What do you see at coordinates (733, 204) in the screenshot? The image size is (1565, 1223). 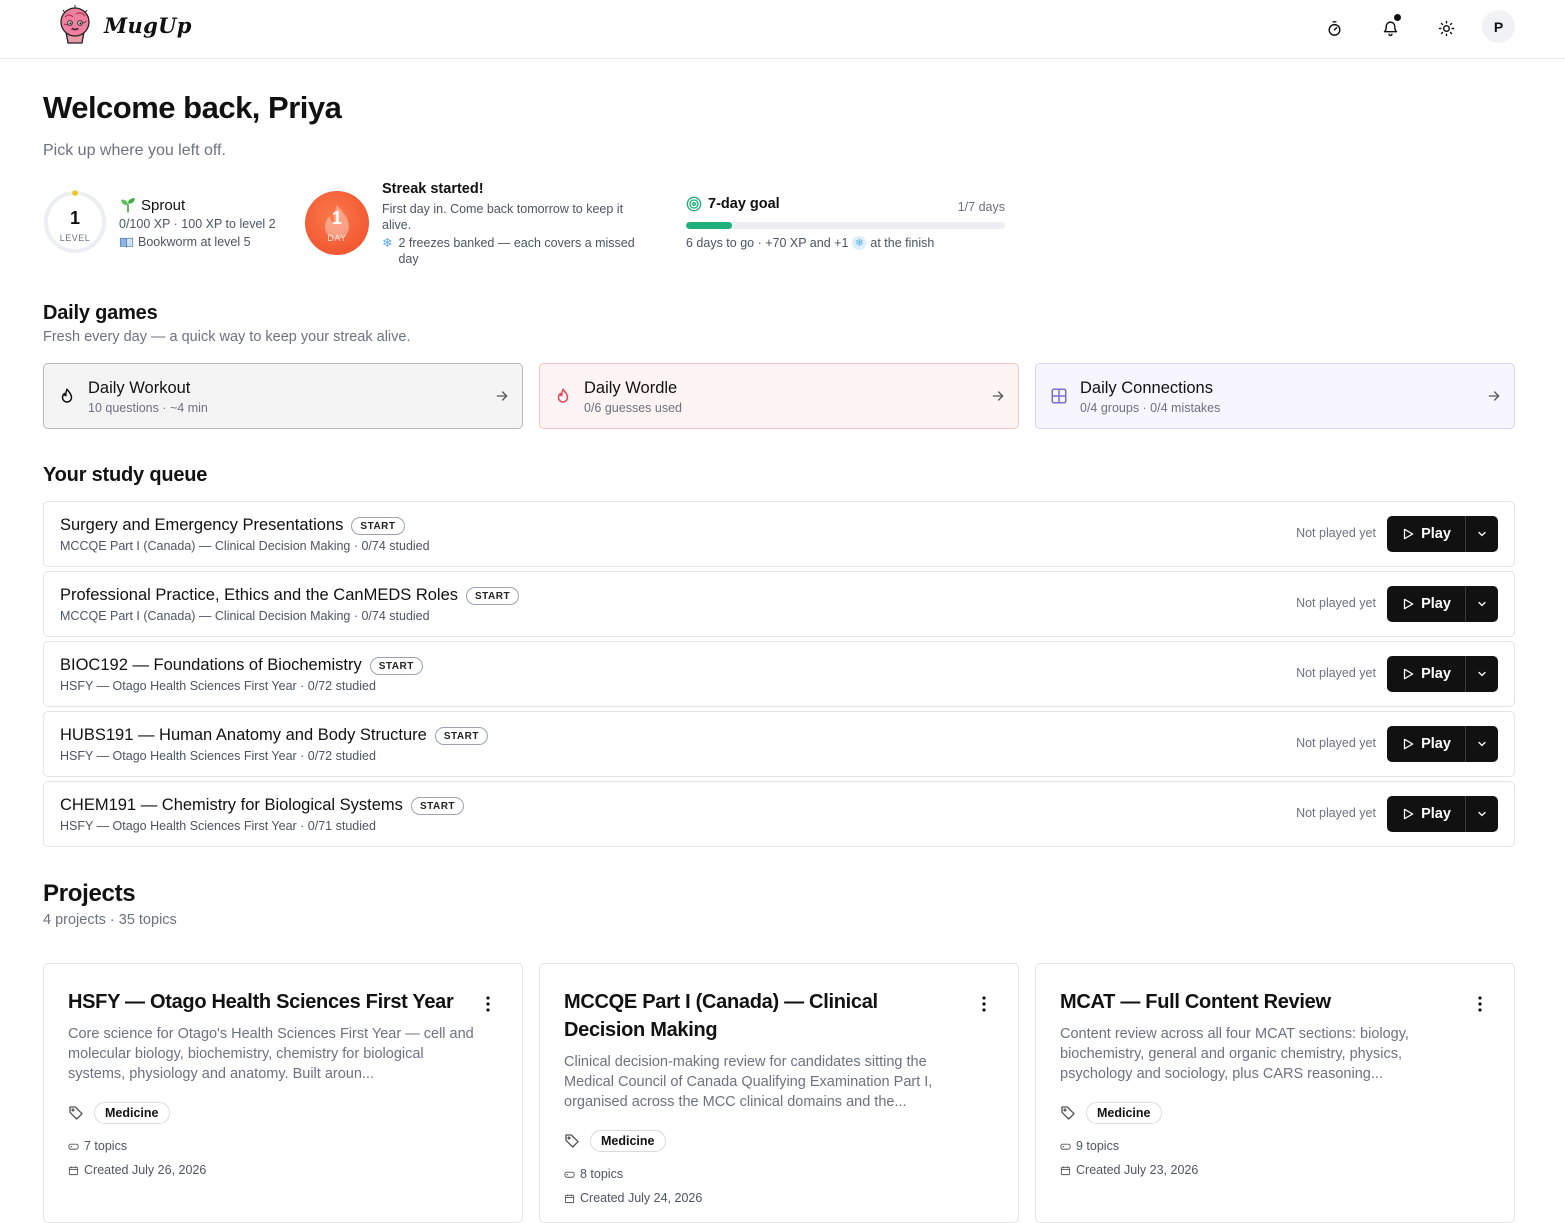 I see `goal-title: 7-day goal` at bounding box center [733, 204].